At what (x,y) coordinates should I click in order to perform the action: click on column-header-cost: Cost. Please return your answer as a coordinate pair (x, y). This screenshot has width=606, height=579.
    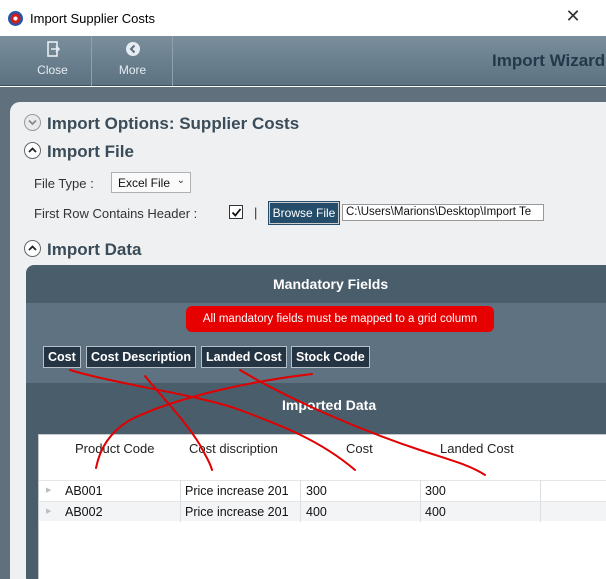
    Looking at the image, I should click on (359, 448).